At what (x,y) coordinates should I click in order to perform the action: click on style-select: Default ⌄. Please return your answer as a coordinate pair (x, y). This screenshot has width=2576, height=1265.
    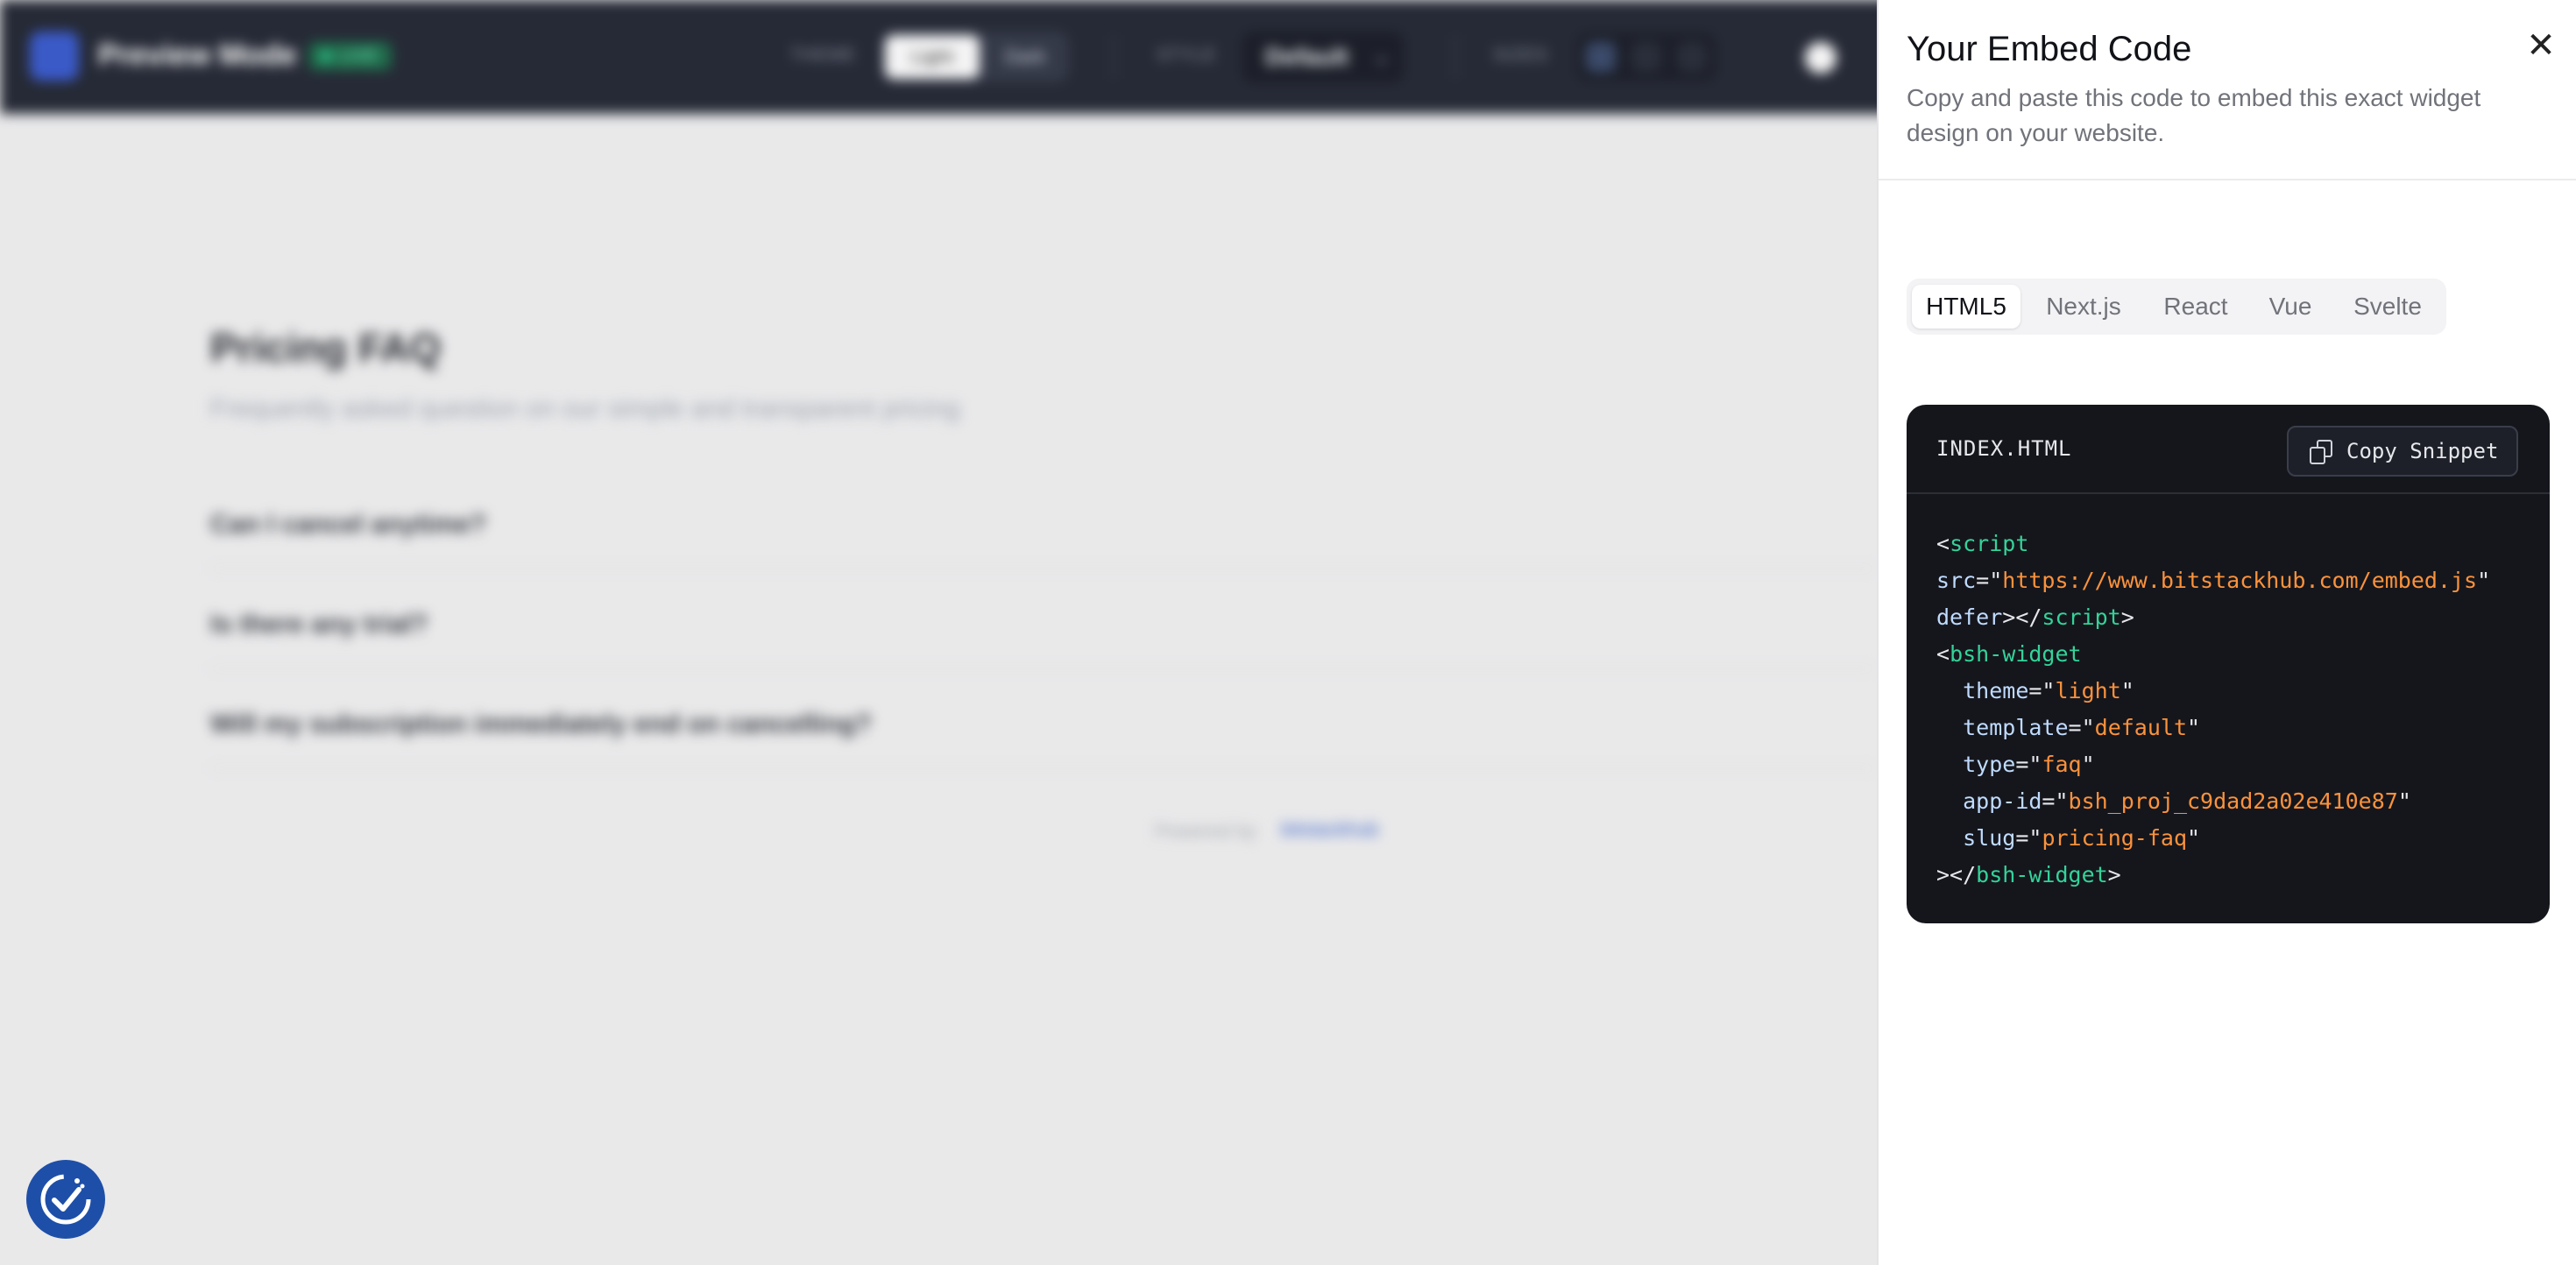
    Looking at the image, I should click on (1323, 57).